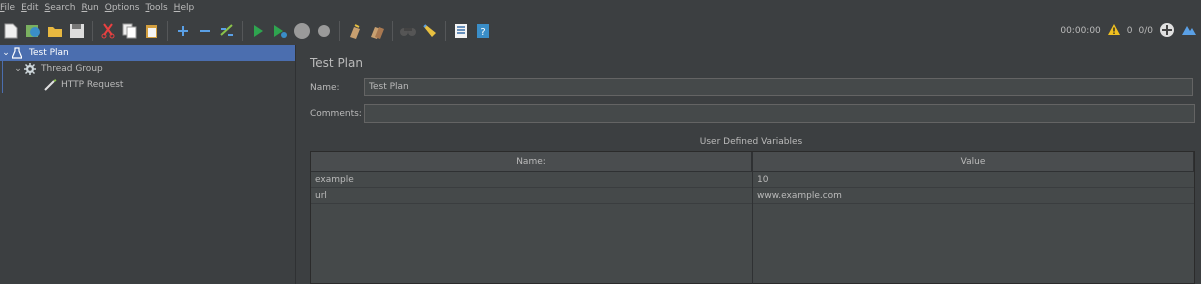 This screenshot has height=284, width=1201. What do you see at coordinates (183, 31) in the screenshot?
I see `expand-icon` at bounding box center [183, 31].